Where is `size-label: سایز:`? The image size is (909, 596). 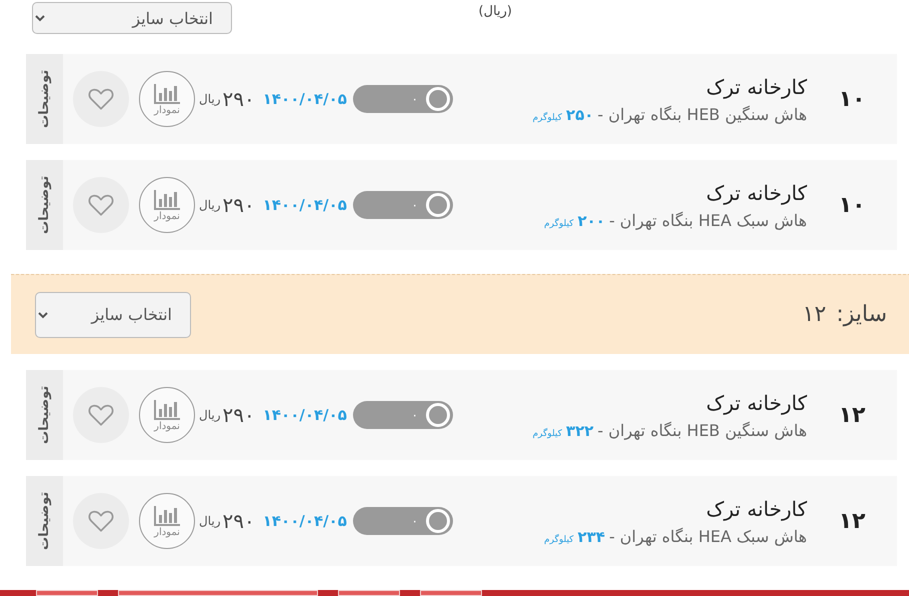
size-label: سایز: is located at coordinates (861, 314).